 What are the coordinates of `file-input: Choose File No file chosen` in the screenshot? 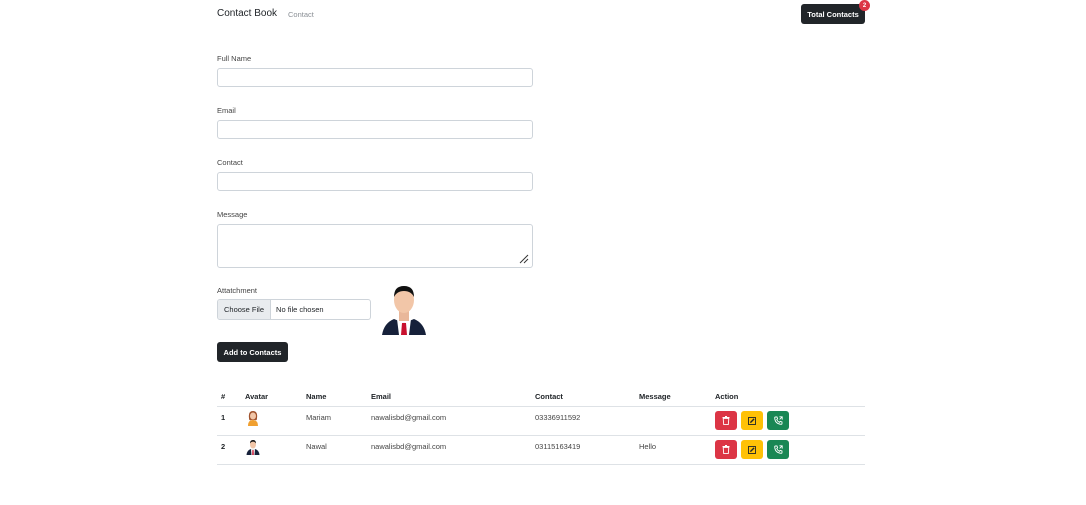 It's located at (294, 309).